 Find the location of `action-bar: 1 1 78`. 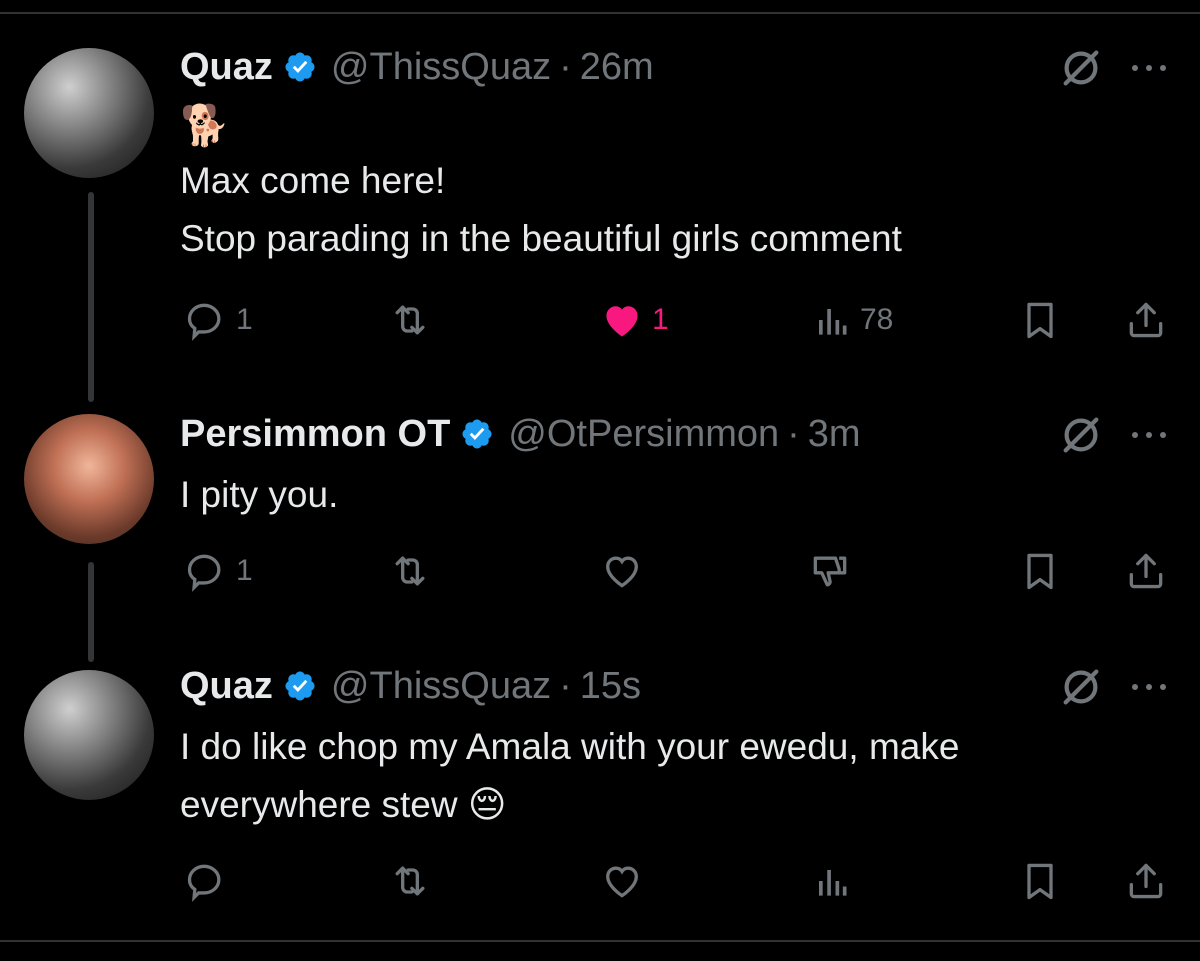

action-bar: 1 1 78 is located at coordinates (600, 320).